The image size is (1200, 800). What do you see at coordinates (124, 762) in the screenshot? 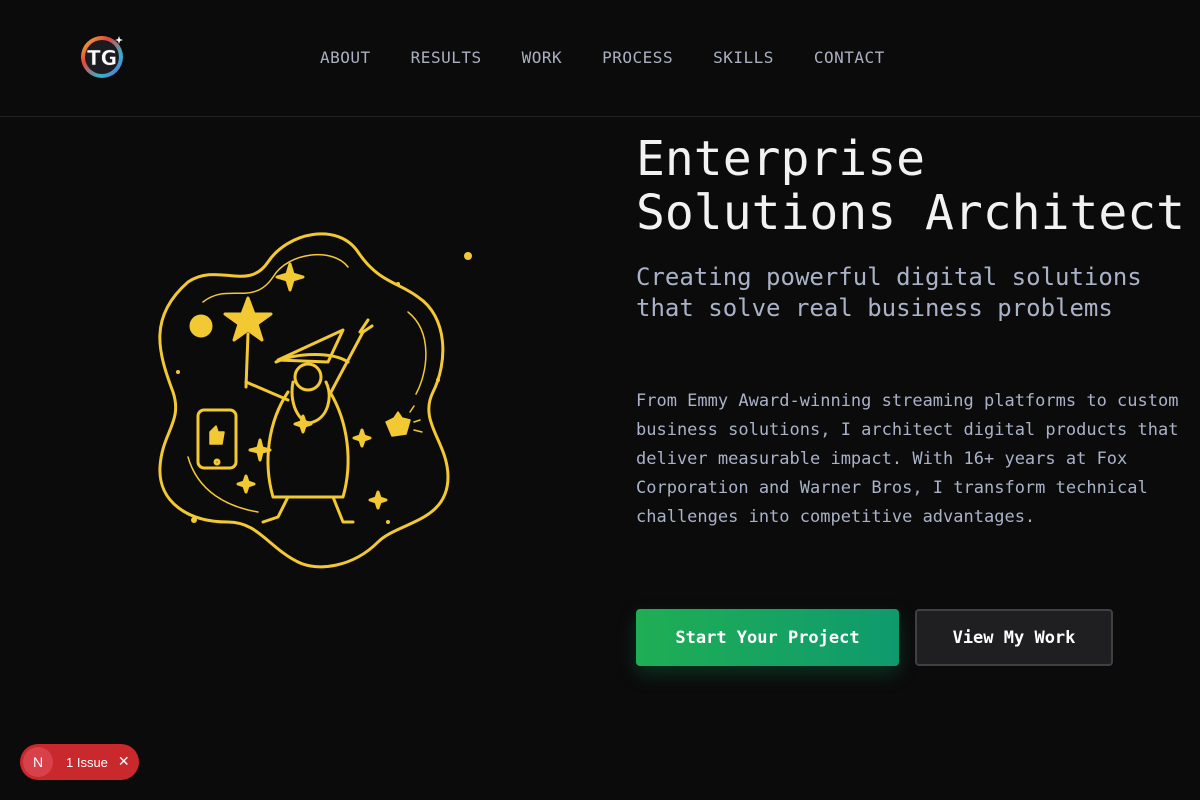
I see `close-icon: ✕` at bounding box center [124, 762].